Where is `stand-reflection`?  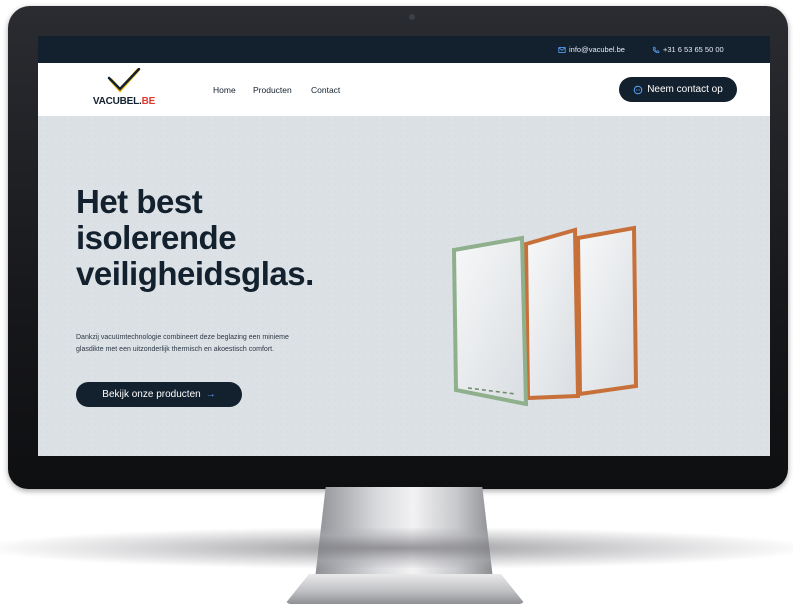 stand-reflection is located at coordinates (396, 548).